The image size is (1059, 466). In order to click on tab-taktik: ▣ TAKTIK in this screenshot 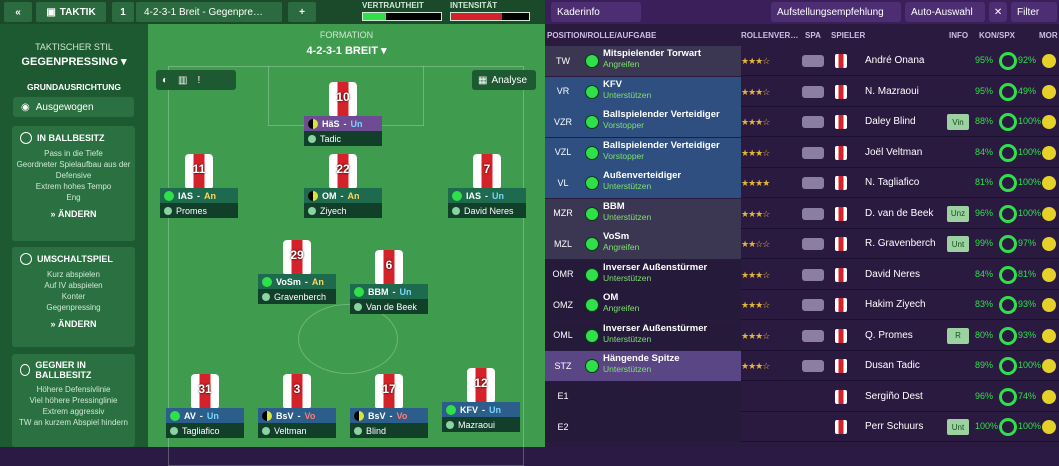, I will do `click(71, 12)`.